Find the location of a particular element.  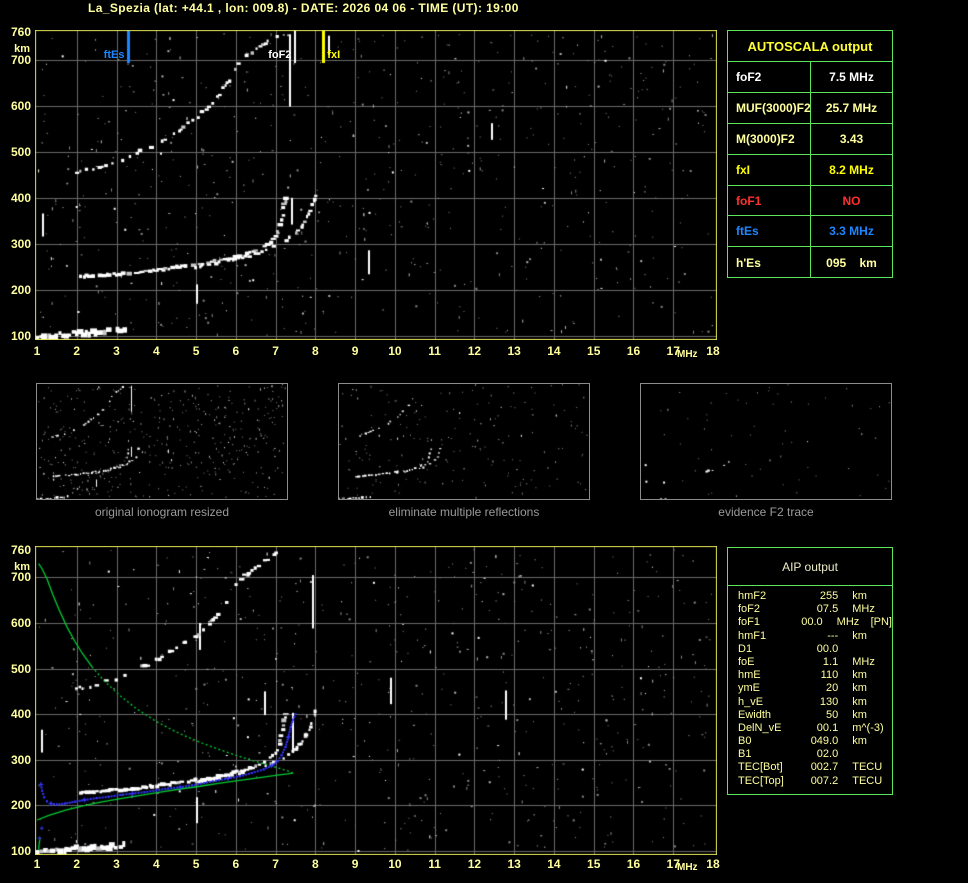

aip-row-Ewidth: Ewidth 50 km is located at coordinates (815, 715).